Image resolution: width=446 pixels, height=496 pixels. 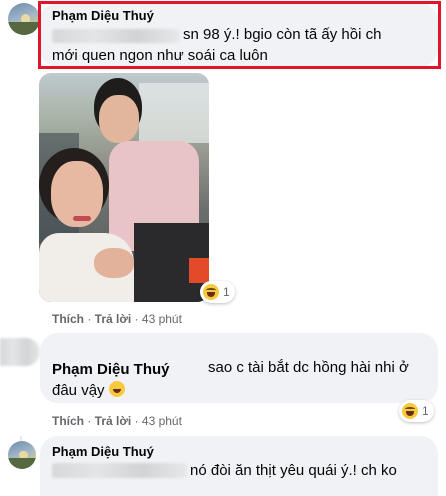 I want to click on comment-text-fragment: đâu vậy, so click(x=78, y=390).